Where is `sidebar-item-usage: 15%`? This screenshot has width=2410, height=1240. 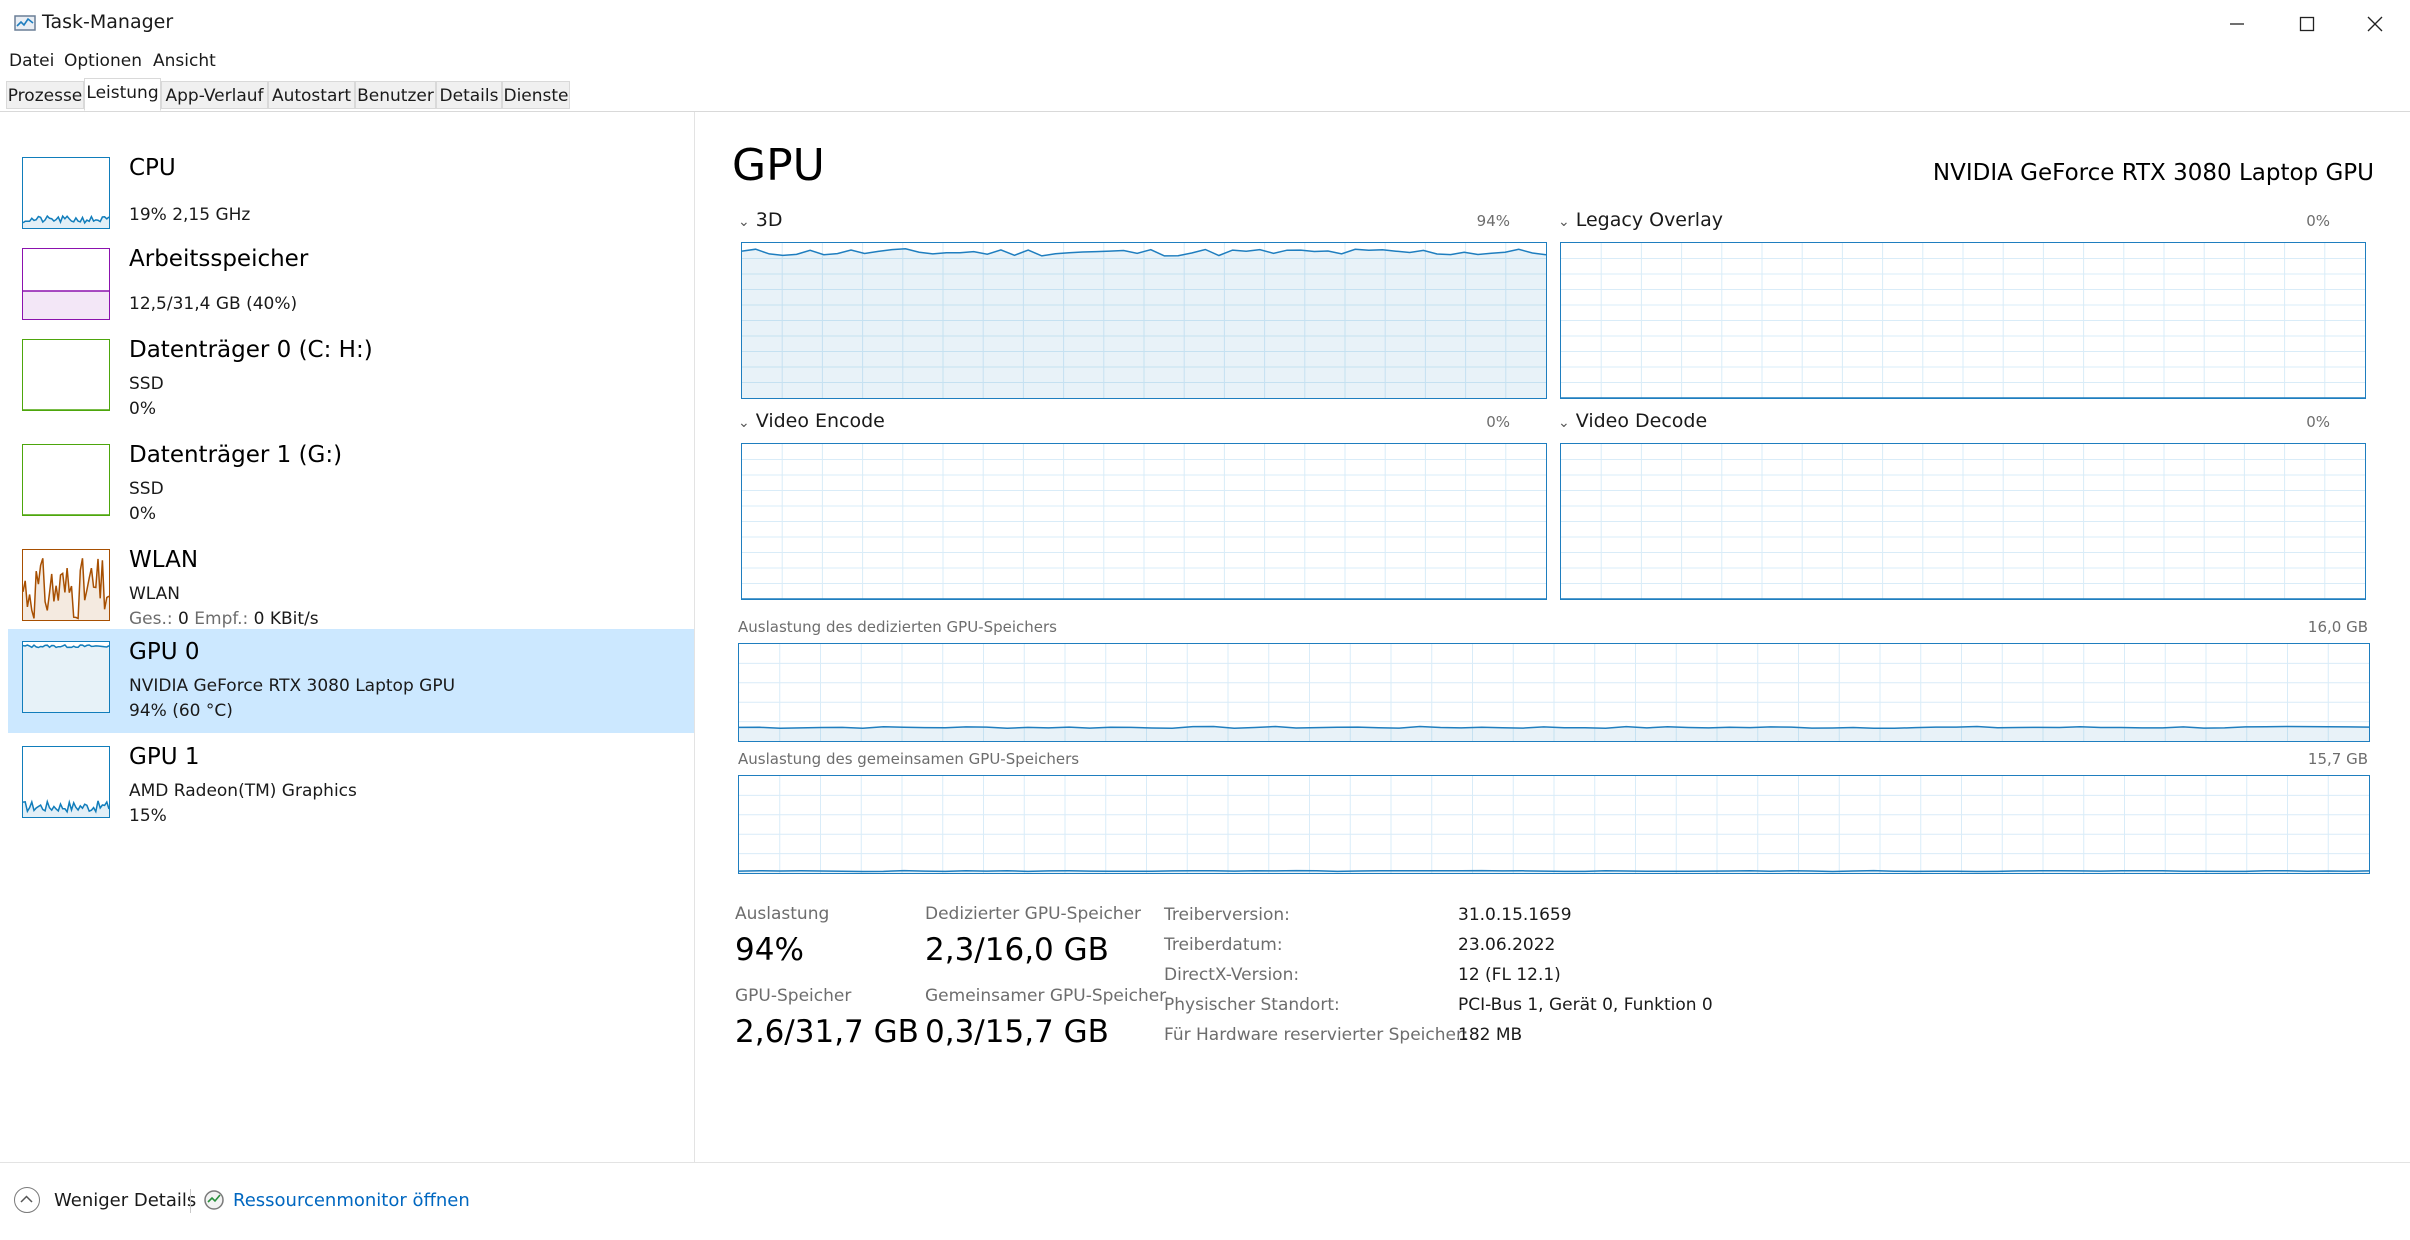 sidebar-item-usage: 15% is located at coordinates (148, 816).